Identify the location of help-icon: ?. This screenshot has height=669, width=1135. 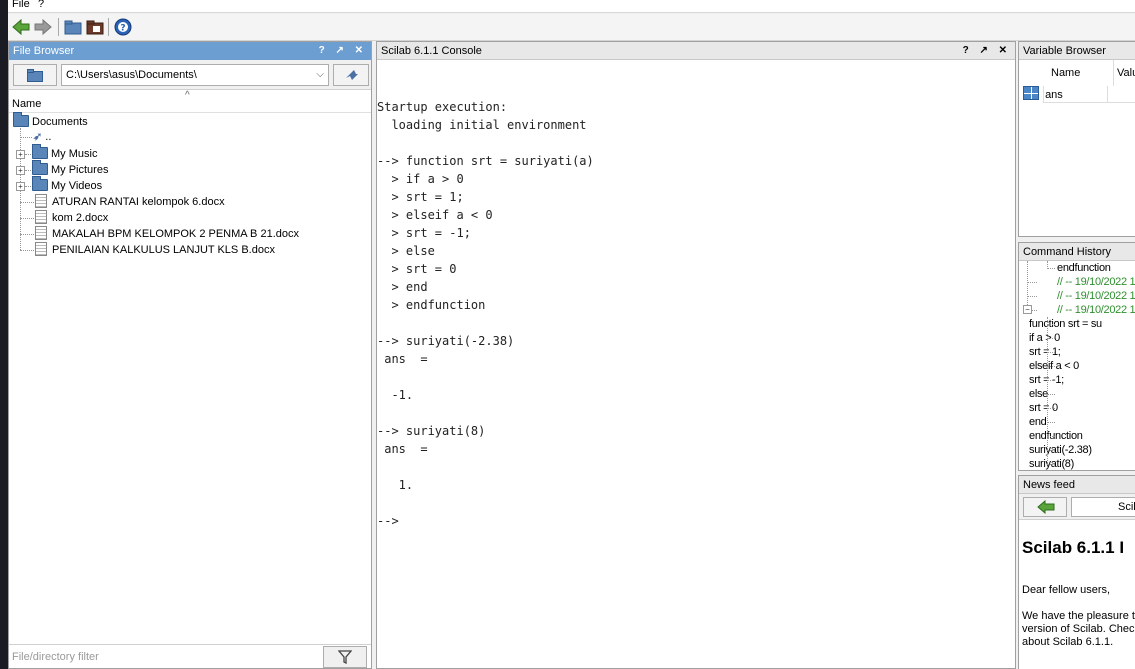
(123, 27).